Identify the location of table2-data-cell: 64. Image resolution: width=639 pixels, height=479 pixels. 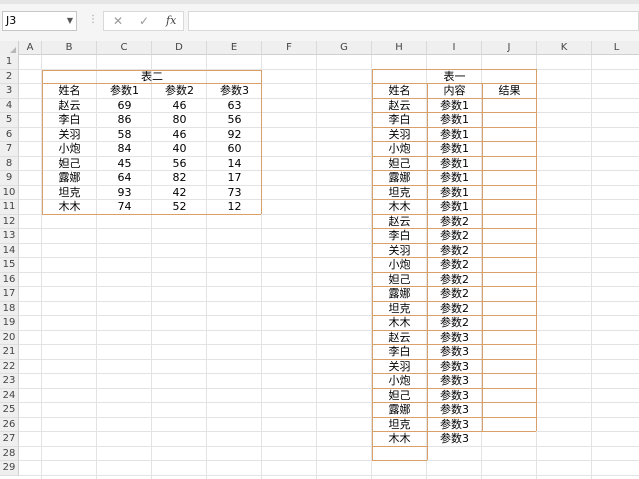
(124, 178).